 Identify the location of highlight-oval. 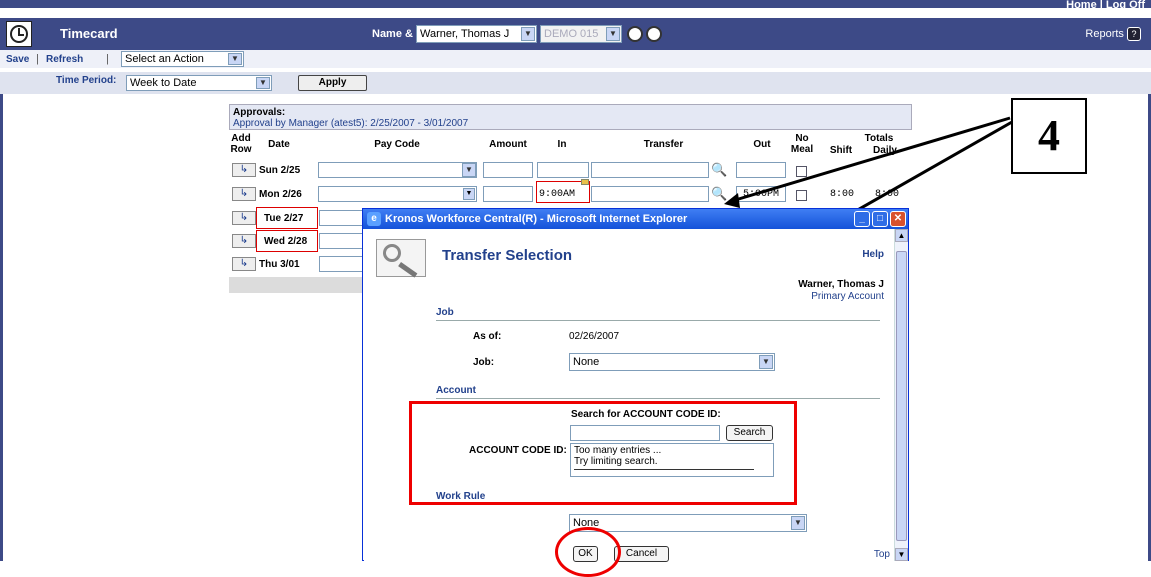
(588, 552).